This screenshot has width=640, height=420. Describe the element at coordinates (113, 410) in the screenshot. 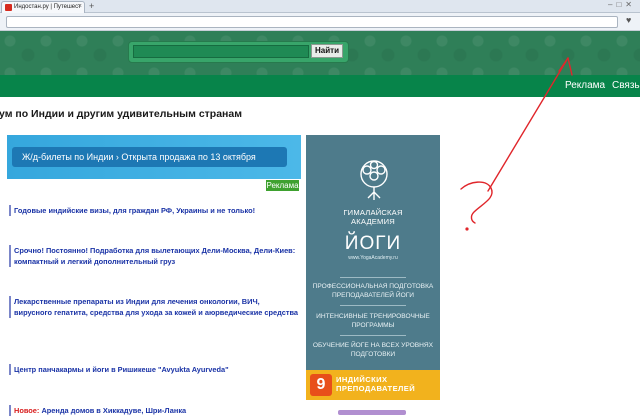

I see `ad-link-text: Аренда домов в Хиккадуве, Шри-Ланка` at that location.